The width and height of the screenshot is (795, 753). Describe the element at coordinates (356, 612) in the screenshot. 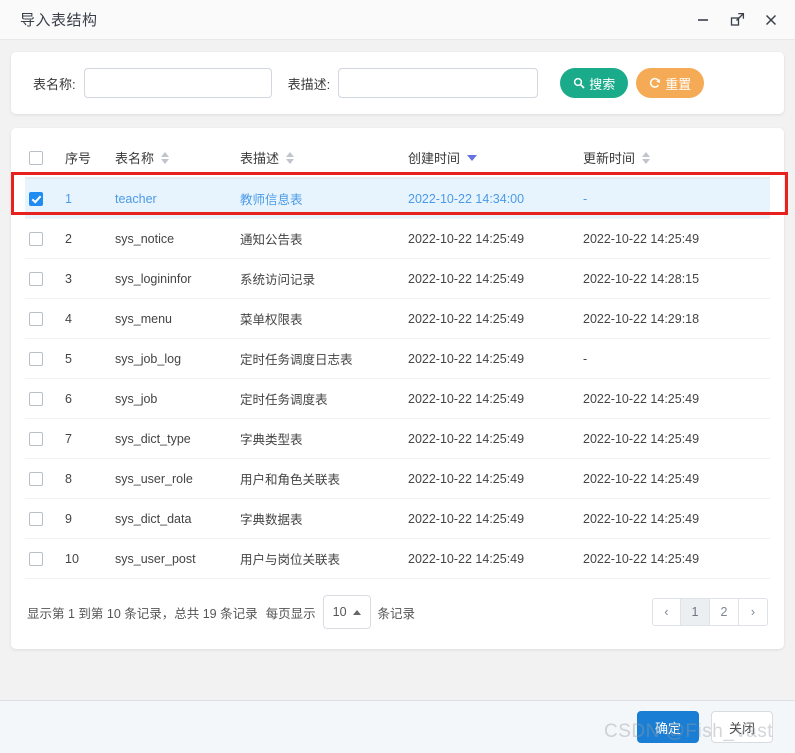

I see `caret-up-icon` at that location.